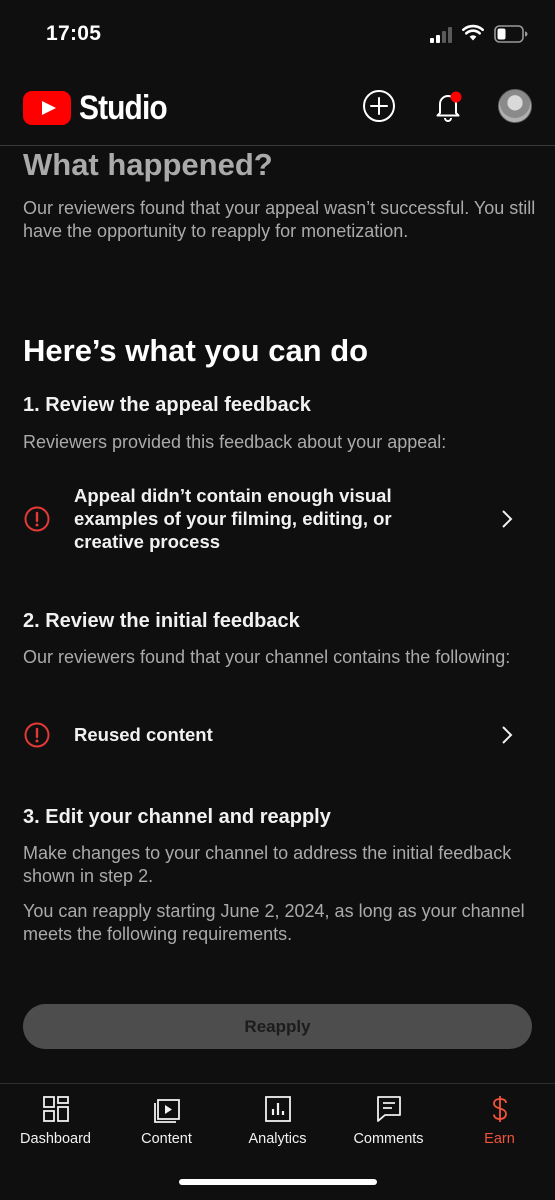  I want to click on wifi-icon, so click(473, 32).